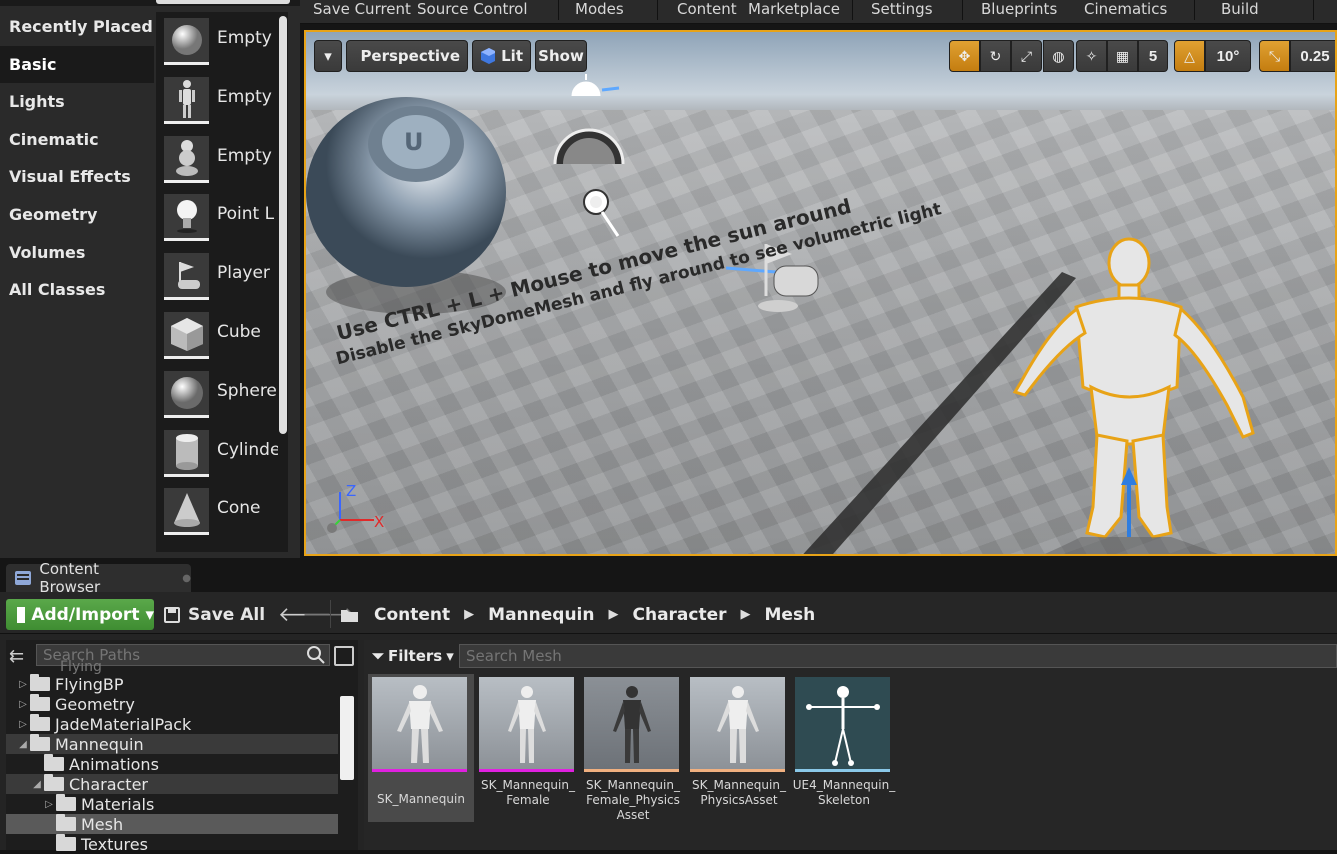 The image size is (1337, 854). I want to click on viewport-options-button: ▾, so click(328, 56).